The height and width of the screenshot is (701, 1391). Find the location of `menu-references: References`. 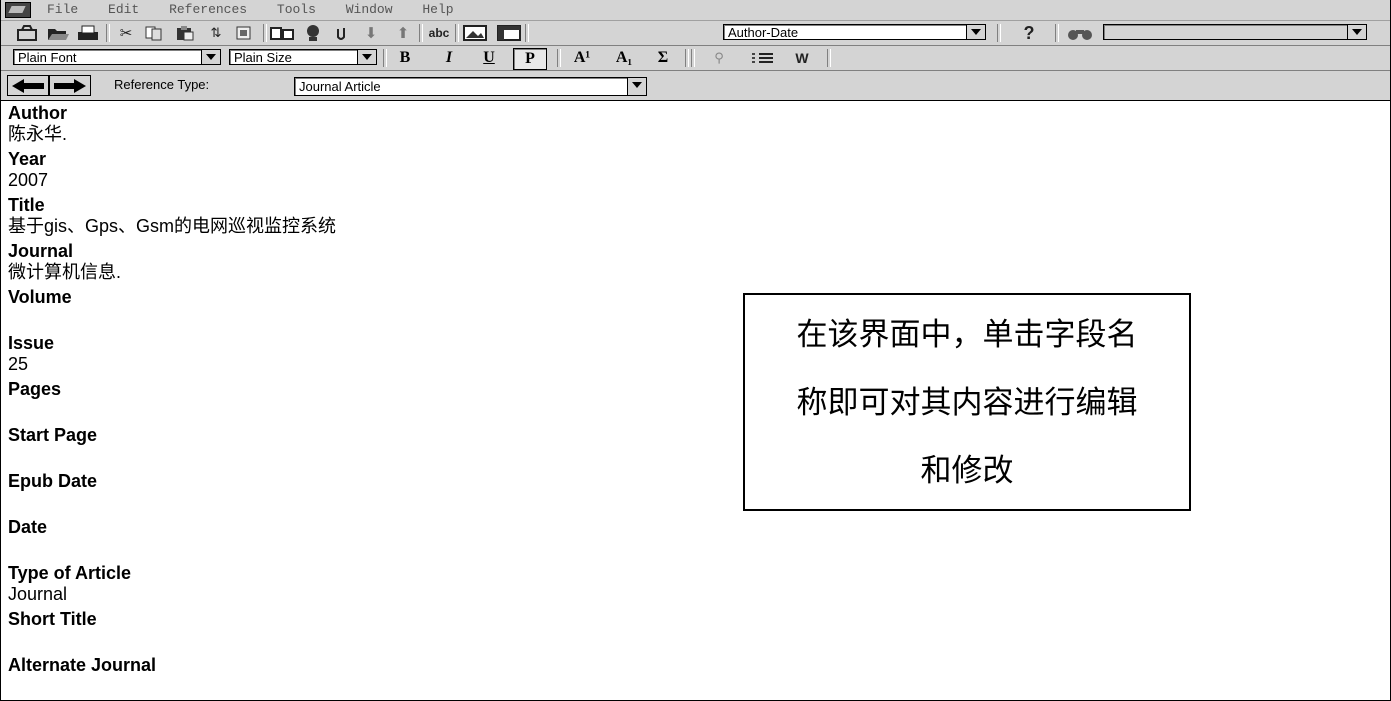

menu-references: References is located at coordinates (208, 9).